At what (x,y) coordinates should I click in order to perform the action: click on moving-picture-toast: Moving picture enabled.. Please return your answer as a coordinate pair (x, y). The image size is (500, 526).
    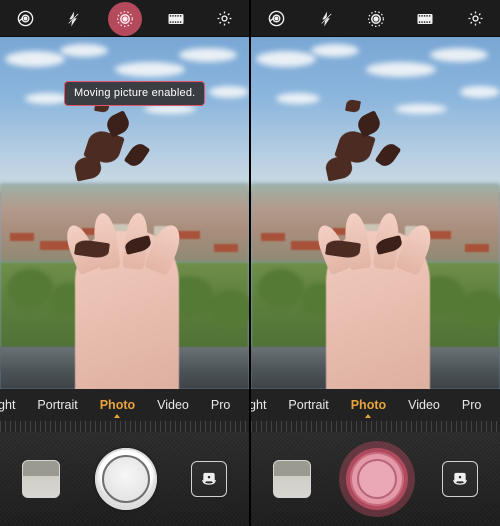
    Looking at the image, I should click on (135, 93).